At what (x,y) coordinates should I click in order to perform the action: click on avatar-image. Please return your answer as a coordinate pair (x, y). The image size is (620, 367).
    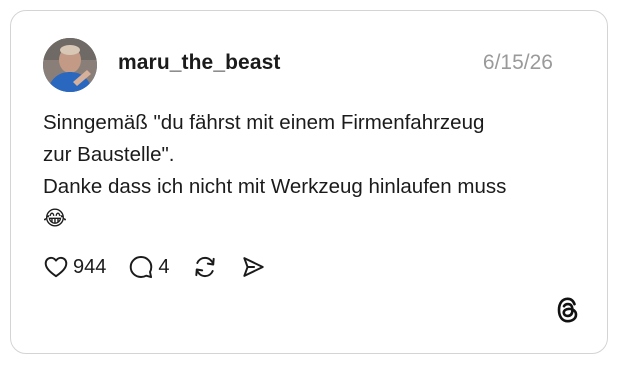
    Looking at the image, I should click on (70, 65).